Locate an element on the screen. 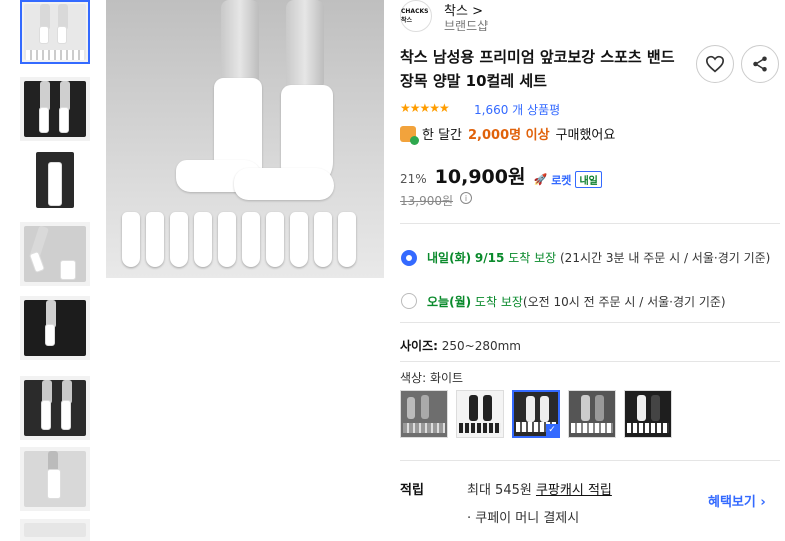 The width and height of the screenshot is (785, 541). rating-stars: ★★★★★ is located at coordinates (425, 108).